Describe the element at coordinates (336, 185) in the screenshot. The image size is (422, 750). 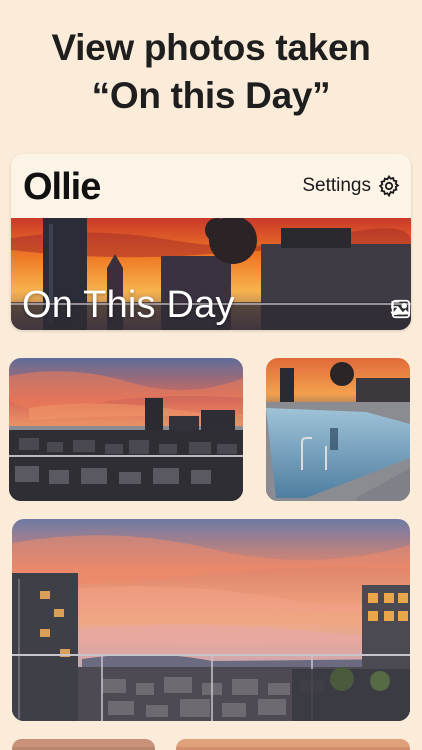
I see `settings-label: Settings` at that location.